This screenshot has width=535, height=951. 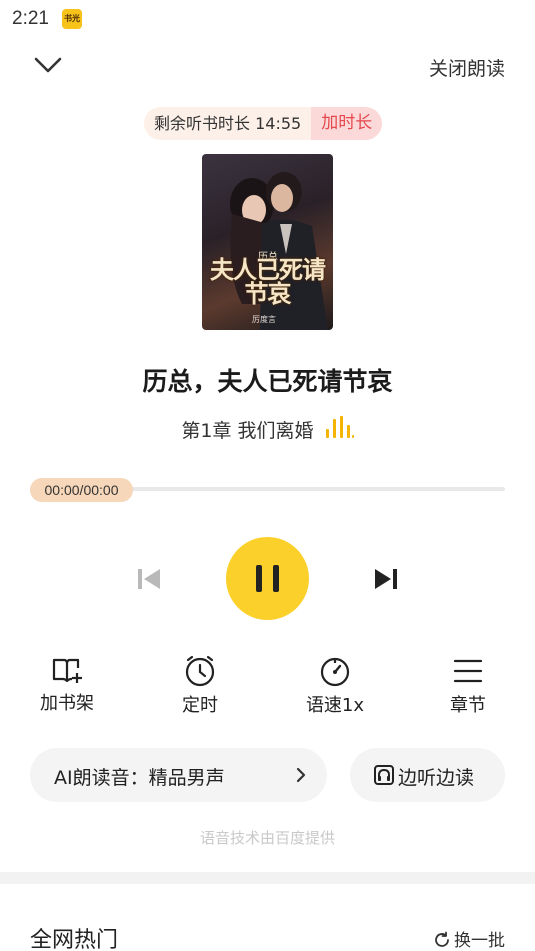 I want to click on book-cover: 历总 夫人已死请节哀 厉度言, so click(x=267, y=242).